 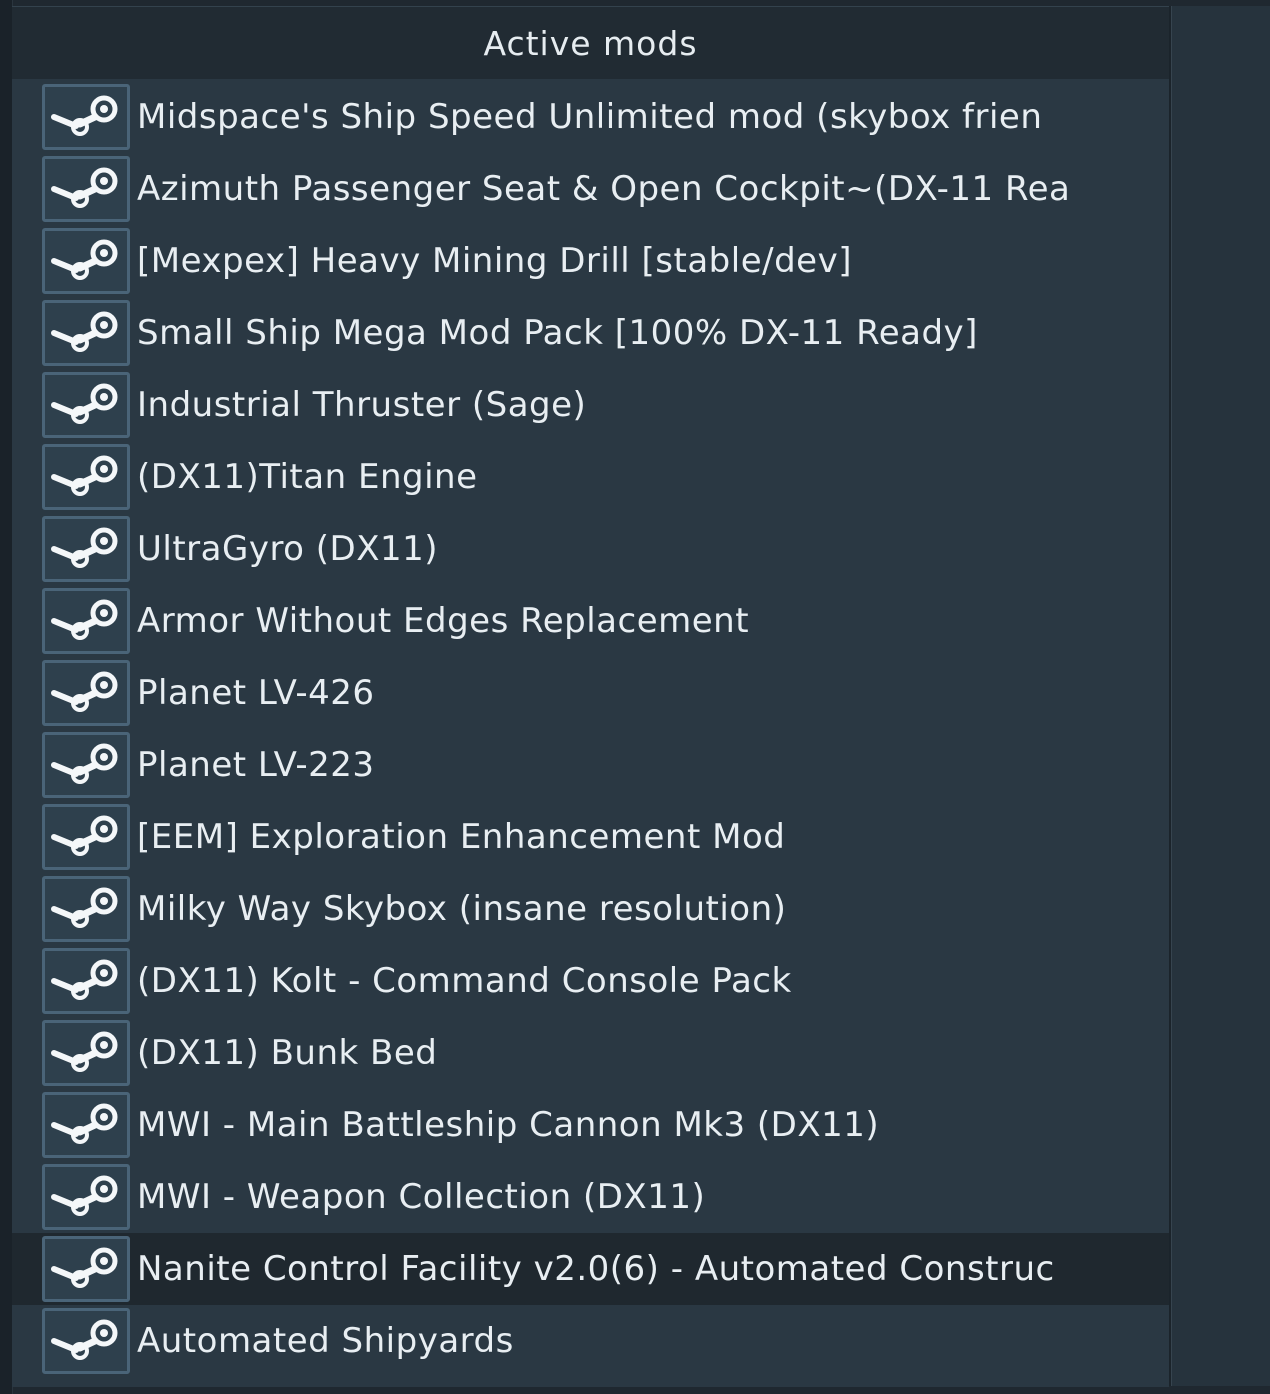 I want to click on mod-list-item: (DX11) Kolt - Command Console Pack, so click(x=590, y=981).